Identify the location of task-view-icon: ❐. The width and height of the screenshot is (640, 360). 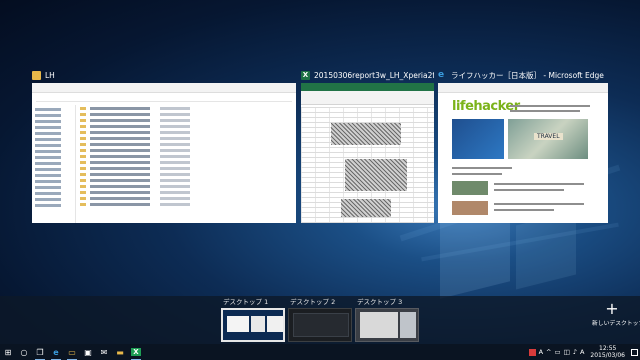
(40, 352).